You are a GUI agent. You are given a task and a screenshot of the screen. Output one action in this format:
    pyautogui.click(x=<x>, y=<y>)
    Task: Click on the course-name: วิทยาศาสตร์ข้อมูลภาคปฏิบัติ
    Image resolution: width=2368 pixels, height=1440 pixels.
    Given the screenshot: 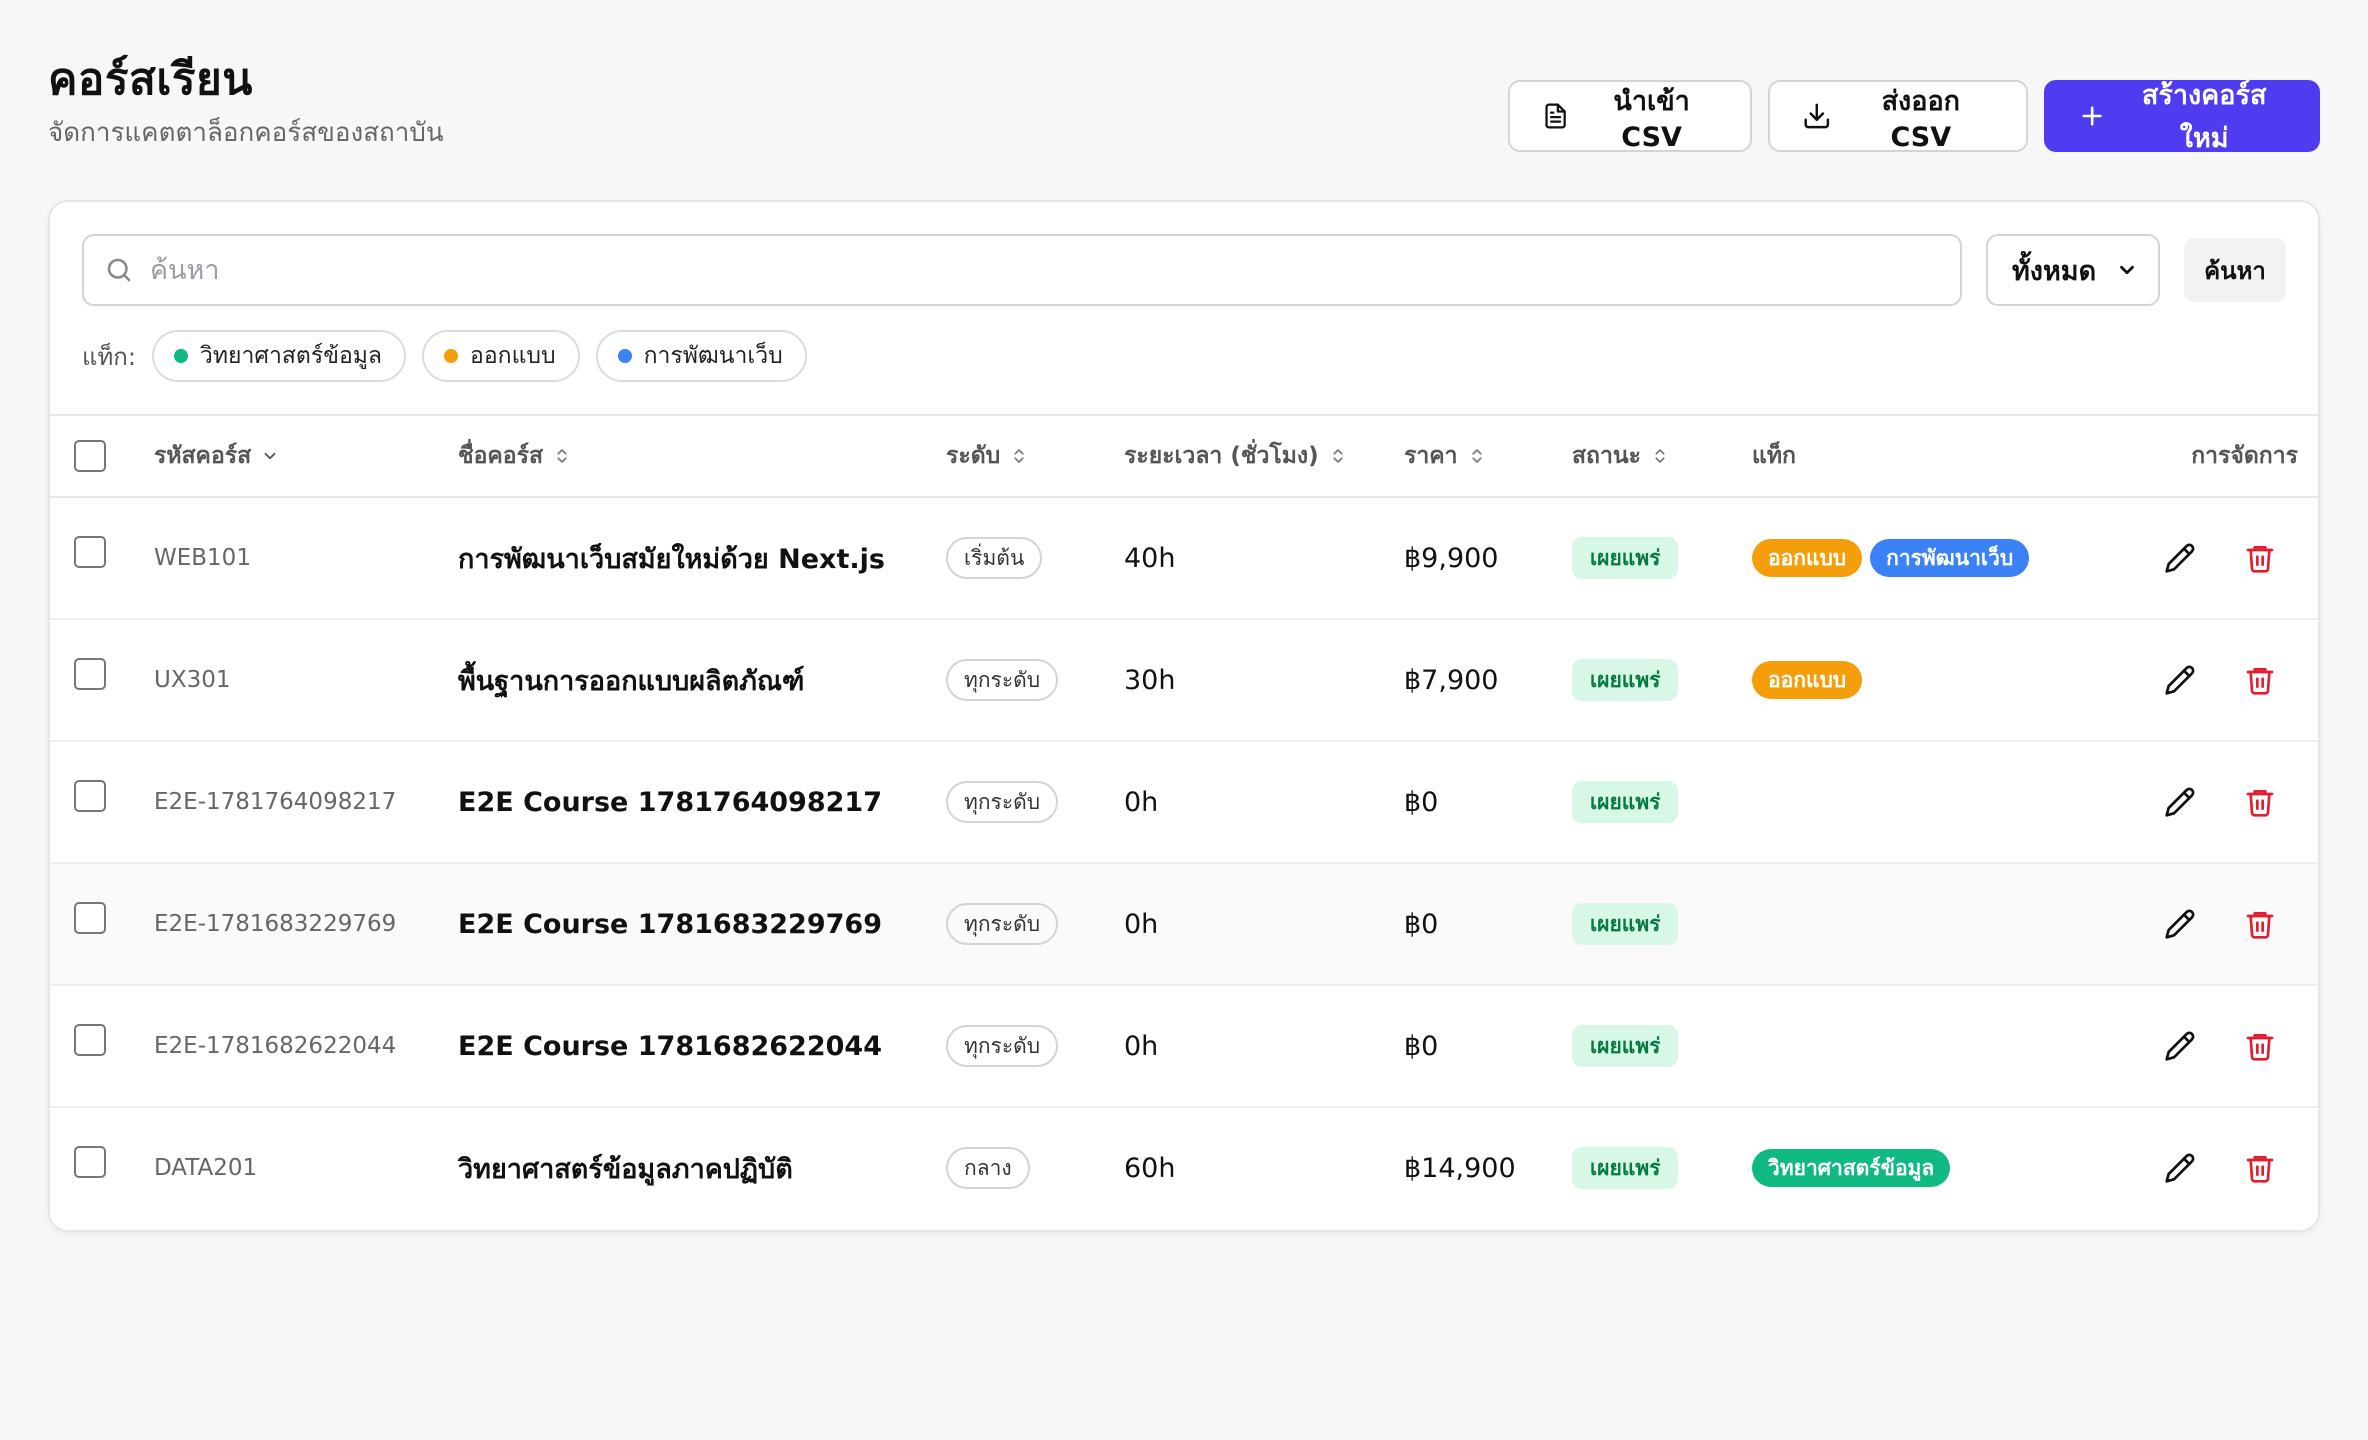 What is the action you would take?
    pyautogui.click(x=625, y=1169)
    